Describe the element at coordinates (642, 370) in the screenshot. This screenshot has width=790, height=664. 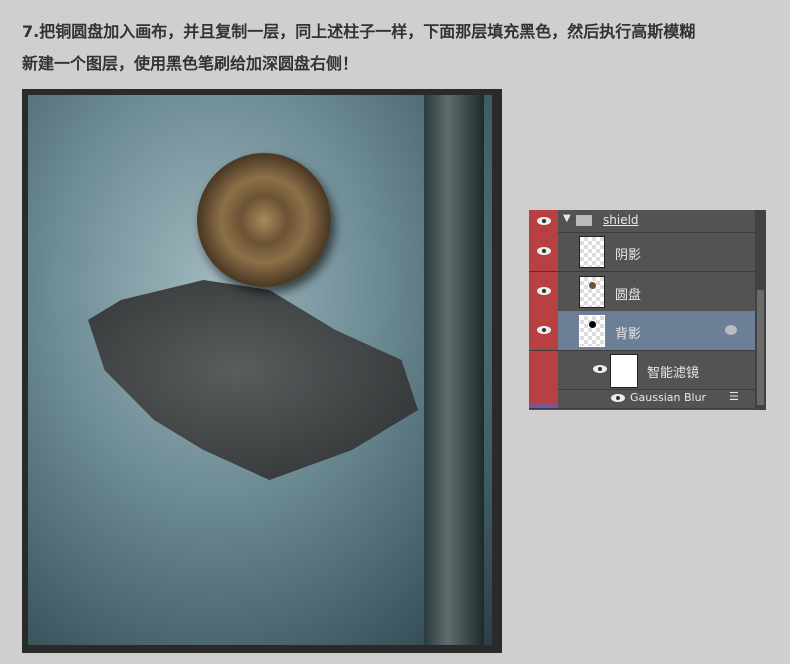
I see `smart-filter-row: 智能滤镜` at that location.